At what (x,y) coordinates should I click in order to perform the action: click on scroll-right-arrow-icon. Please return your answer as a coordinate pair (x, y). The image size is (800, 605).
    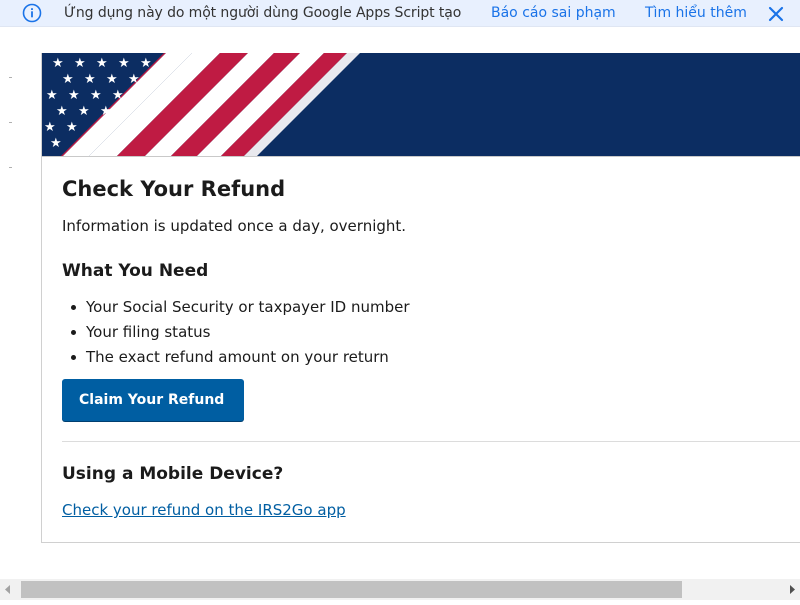
    Looking at the image, I should click on (791, 589).